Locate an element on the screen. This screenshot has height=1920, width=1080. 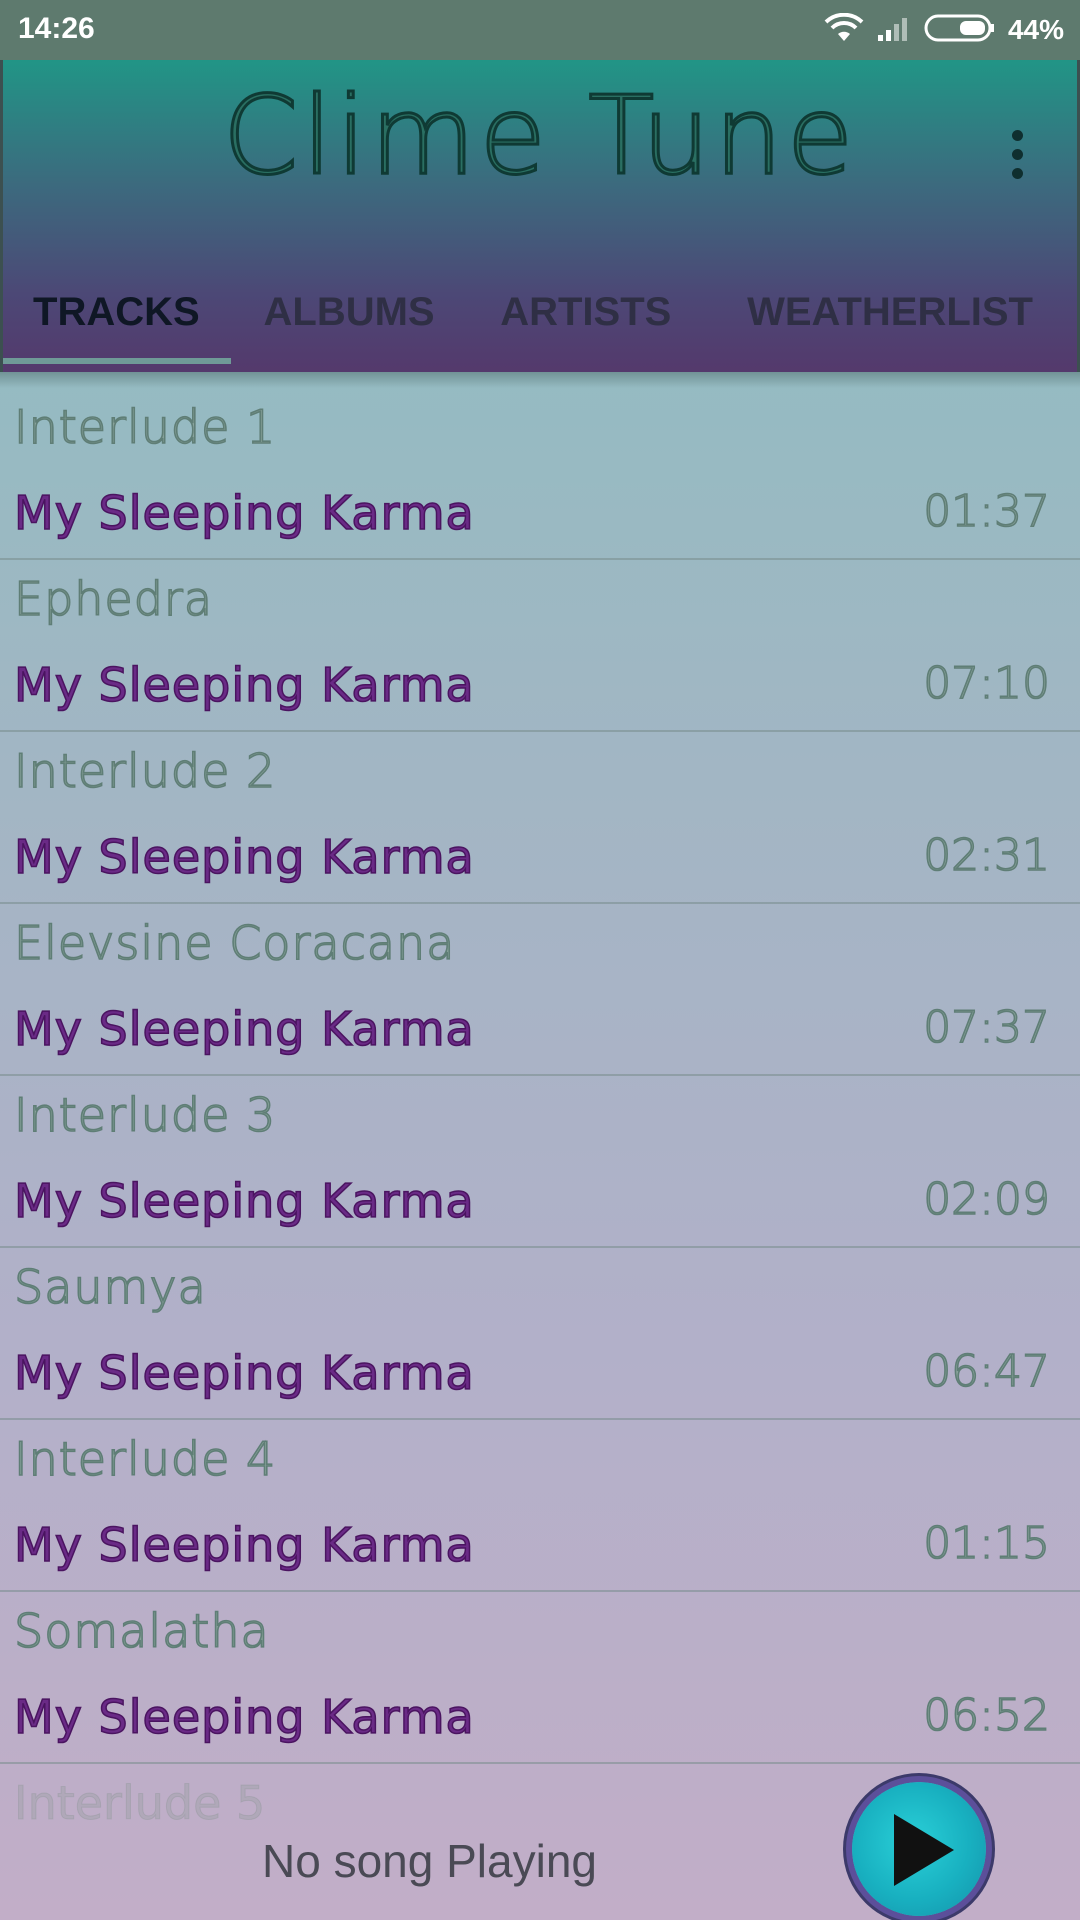
play-icon is located at coordinates (924, 1850).